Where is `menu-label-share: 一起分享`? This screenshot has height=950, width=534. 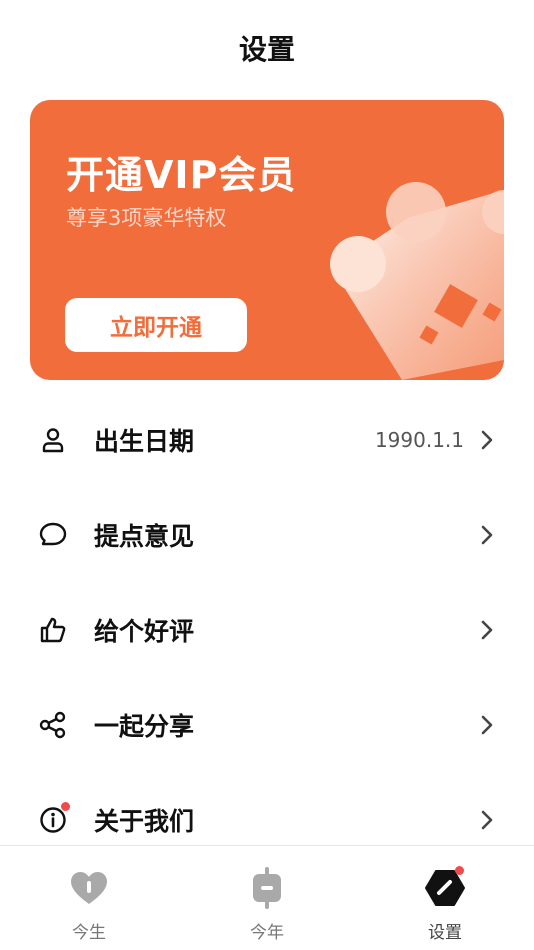 menu-label-share: 一起分享 is located at coordinates (144, 726).